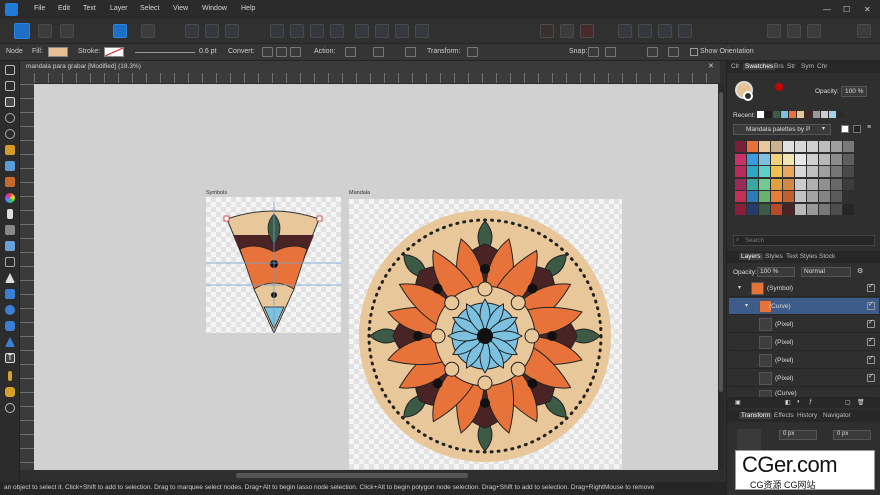 The width and height of the screenshot is (880, 495). Describe the element at coordinates (45, 31) in the screenshot. I see `pixel-persona-icon` at that location.